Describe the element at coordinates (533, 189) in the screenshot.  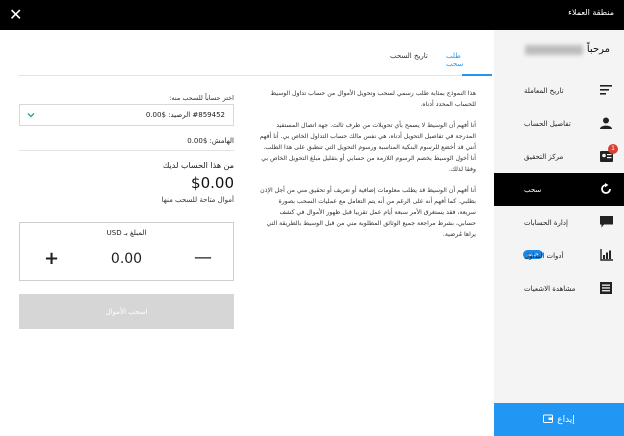
I see `sidebar-item-label: سحب` at that location.